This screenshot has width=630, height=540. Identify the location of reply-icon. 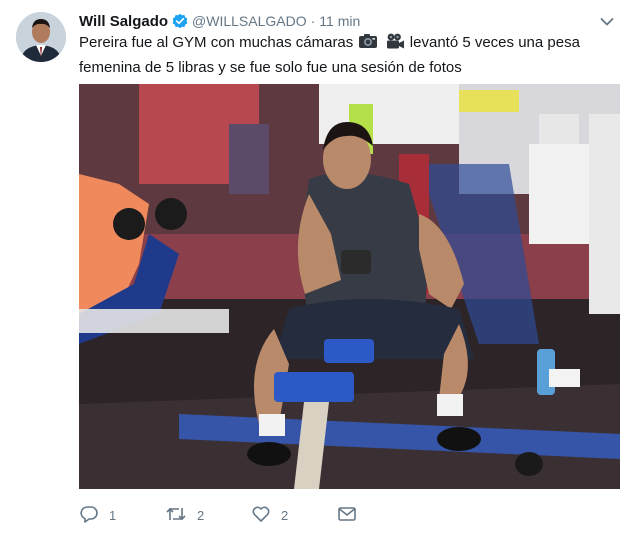
(89, 515).